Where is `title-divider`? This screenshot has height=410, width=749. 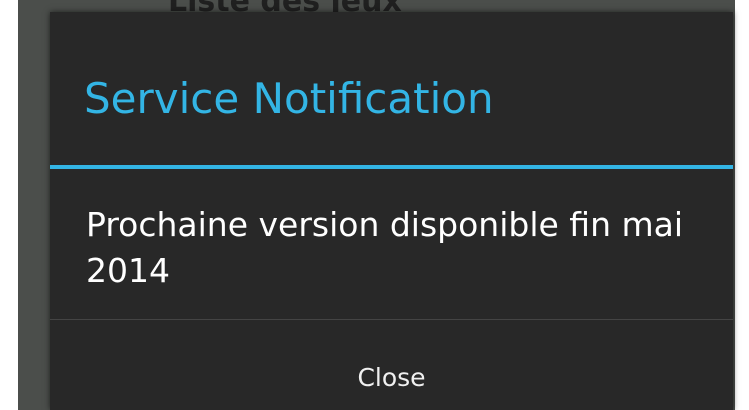 title-divider is located at coordinates (391, 167).